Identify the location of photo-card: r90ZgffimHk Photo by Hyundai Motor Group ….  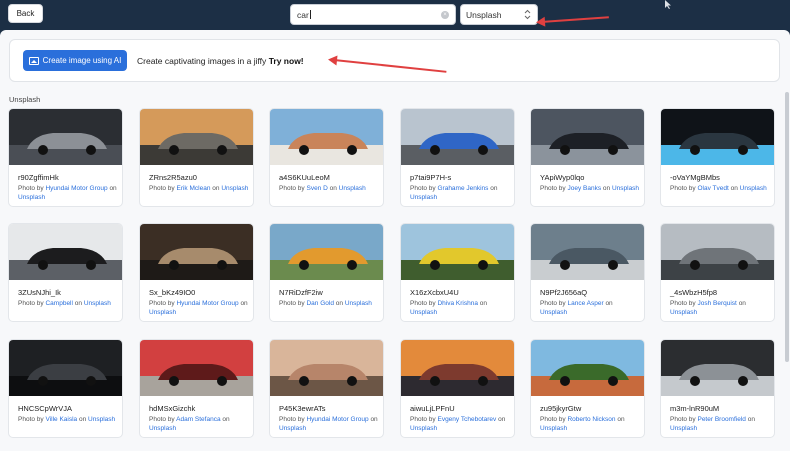
(65, 157).